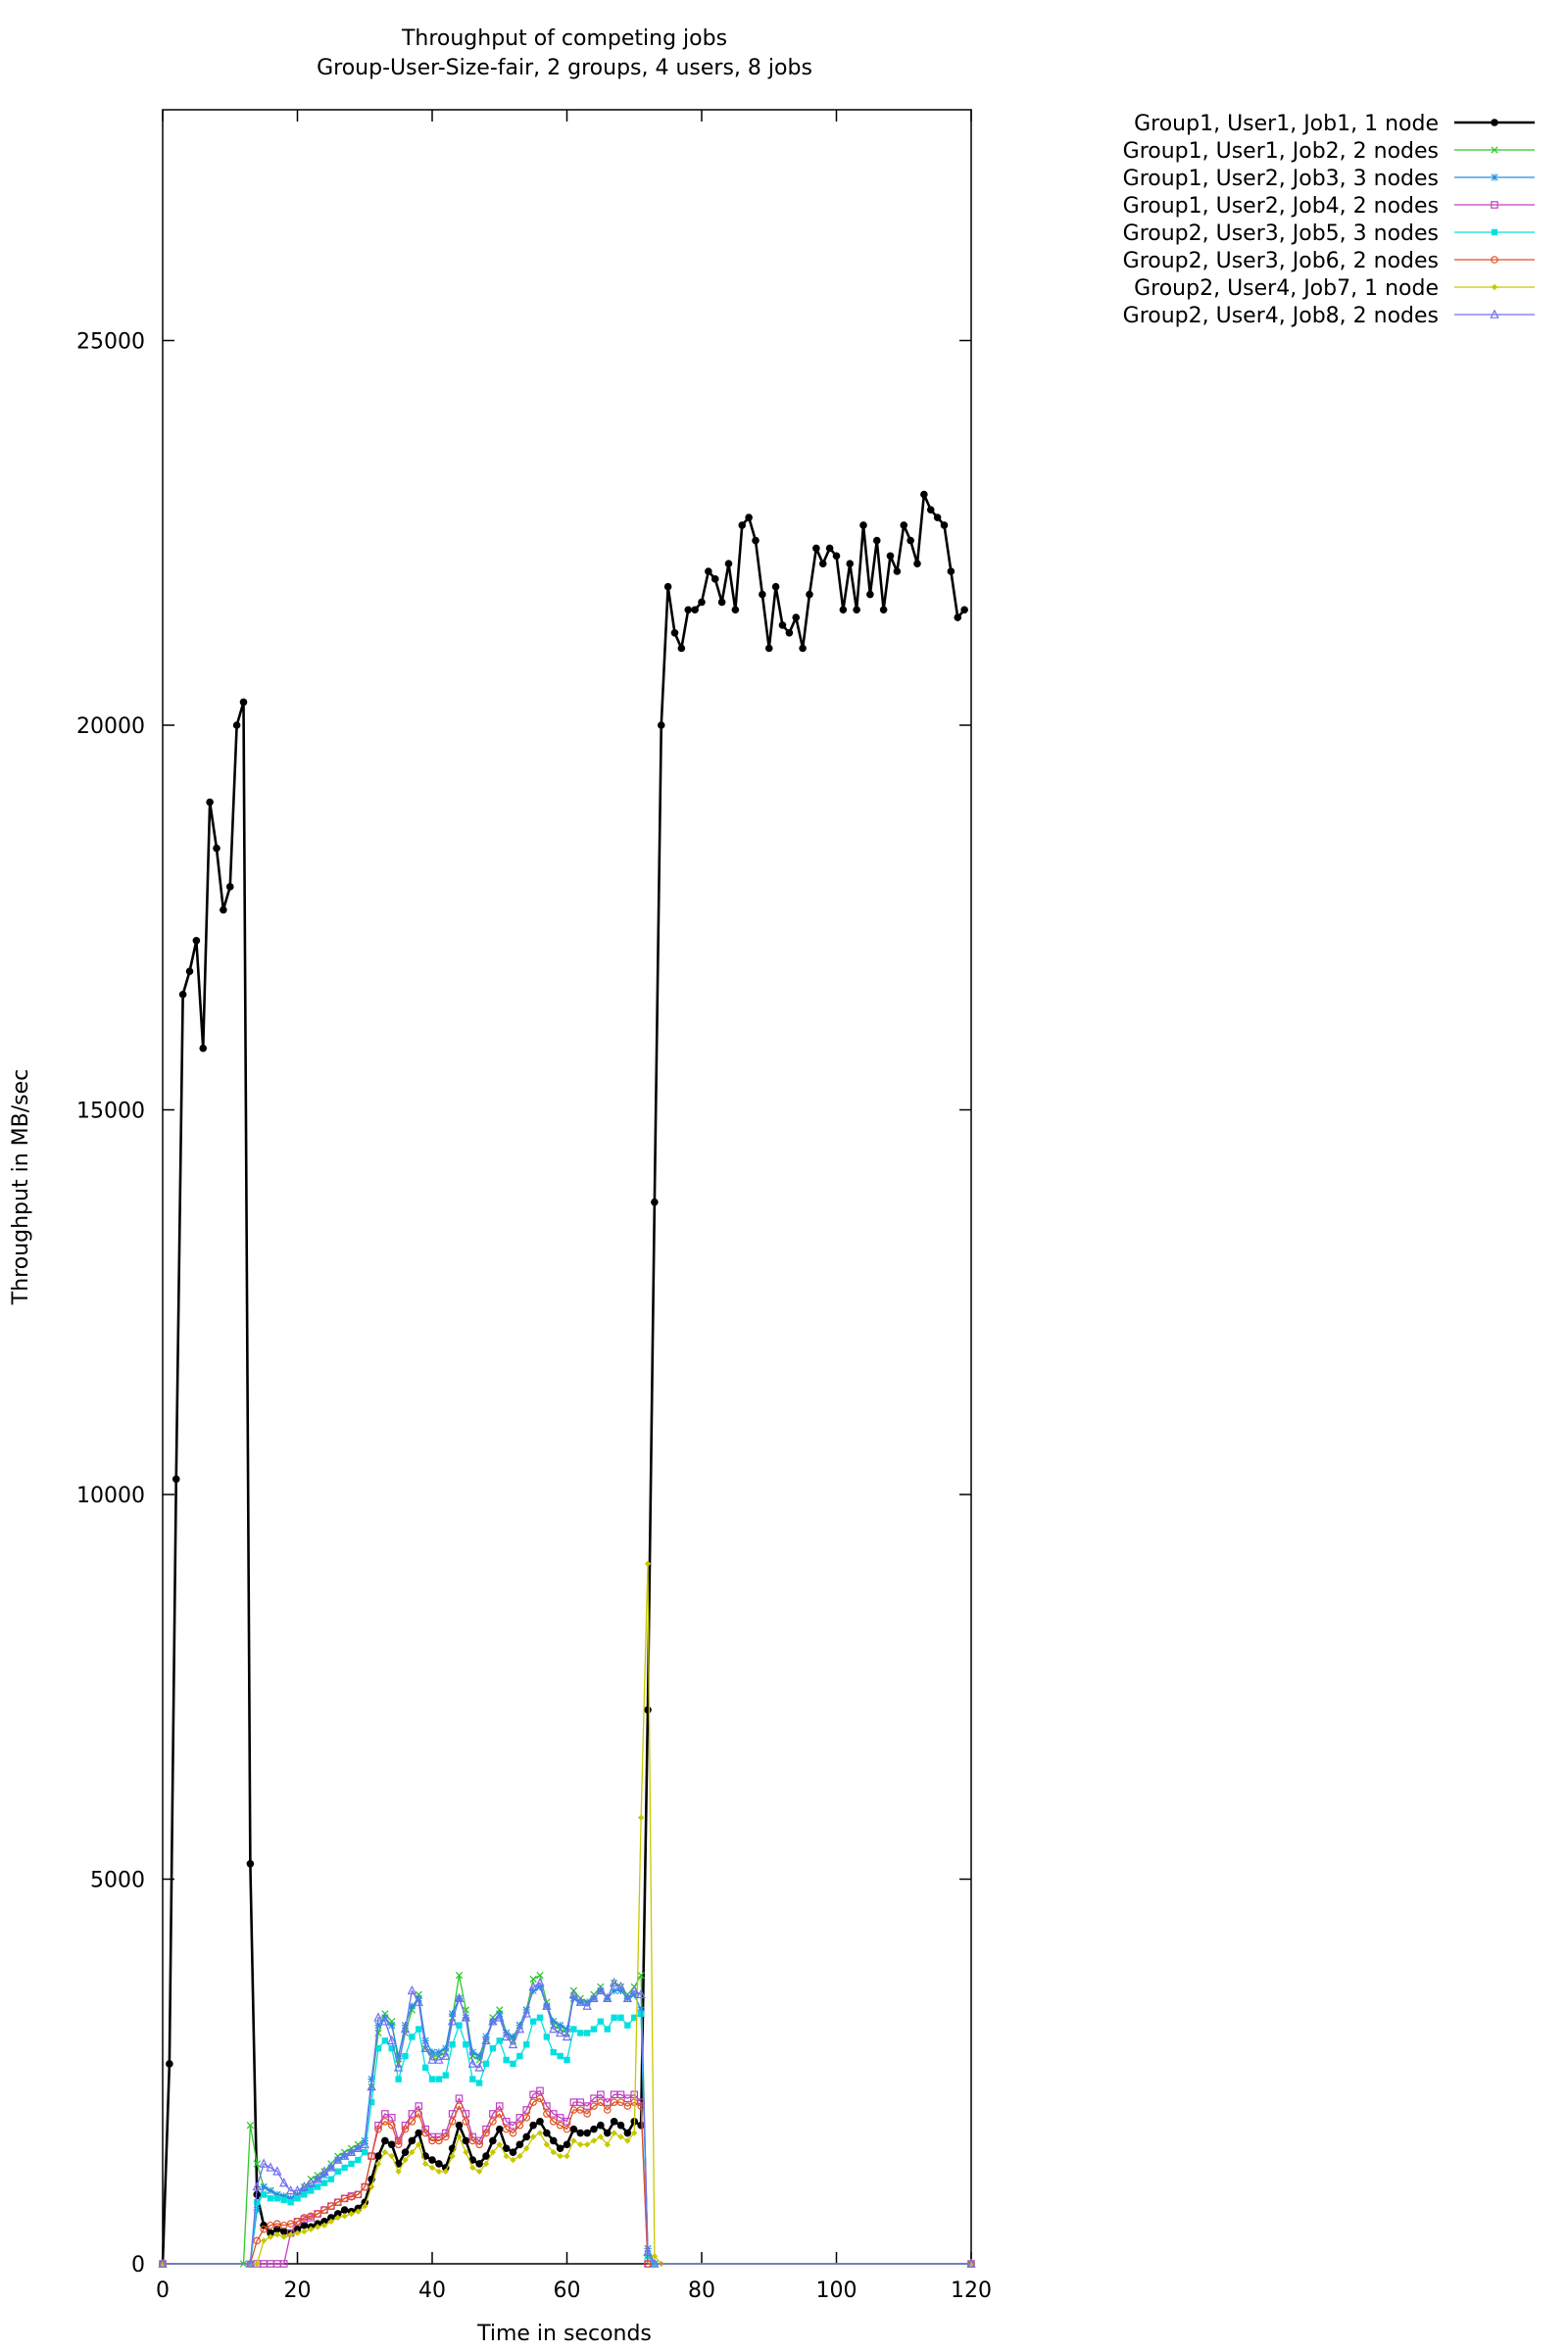 The width and height of the screenshot is (1568, 2352). I want to click on y-tick-label: 25000, so click(110, 342).